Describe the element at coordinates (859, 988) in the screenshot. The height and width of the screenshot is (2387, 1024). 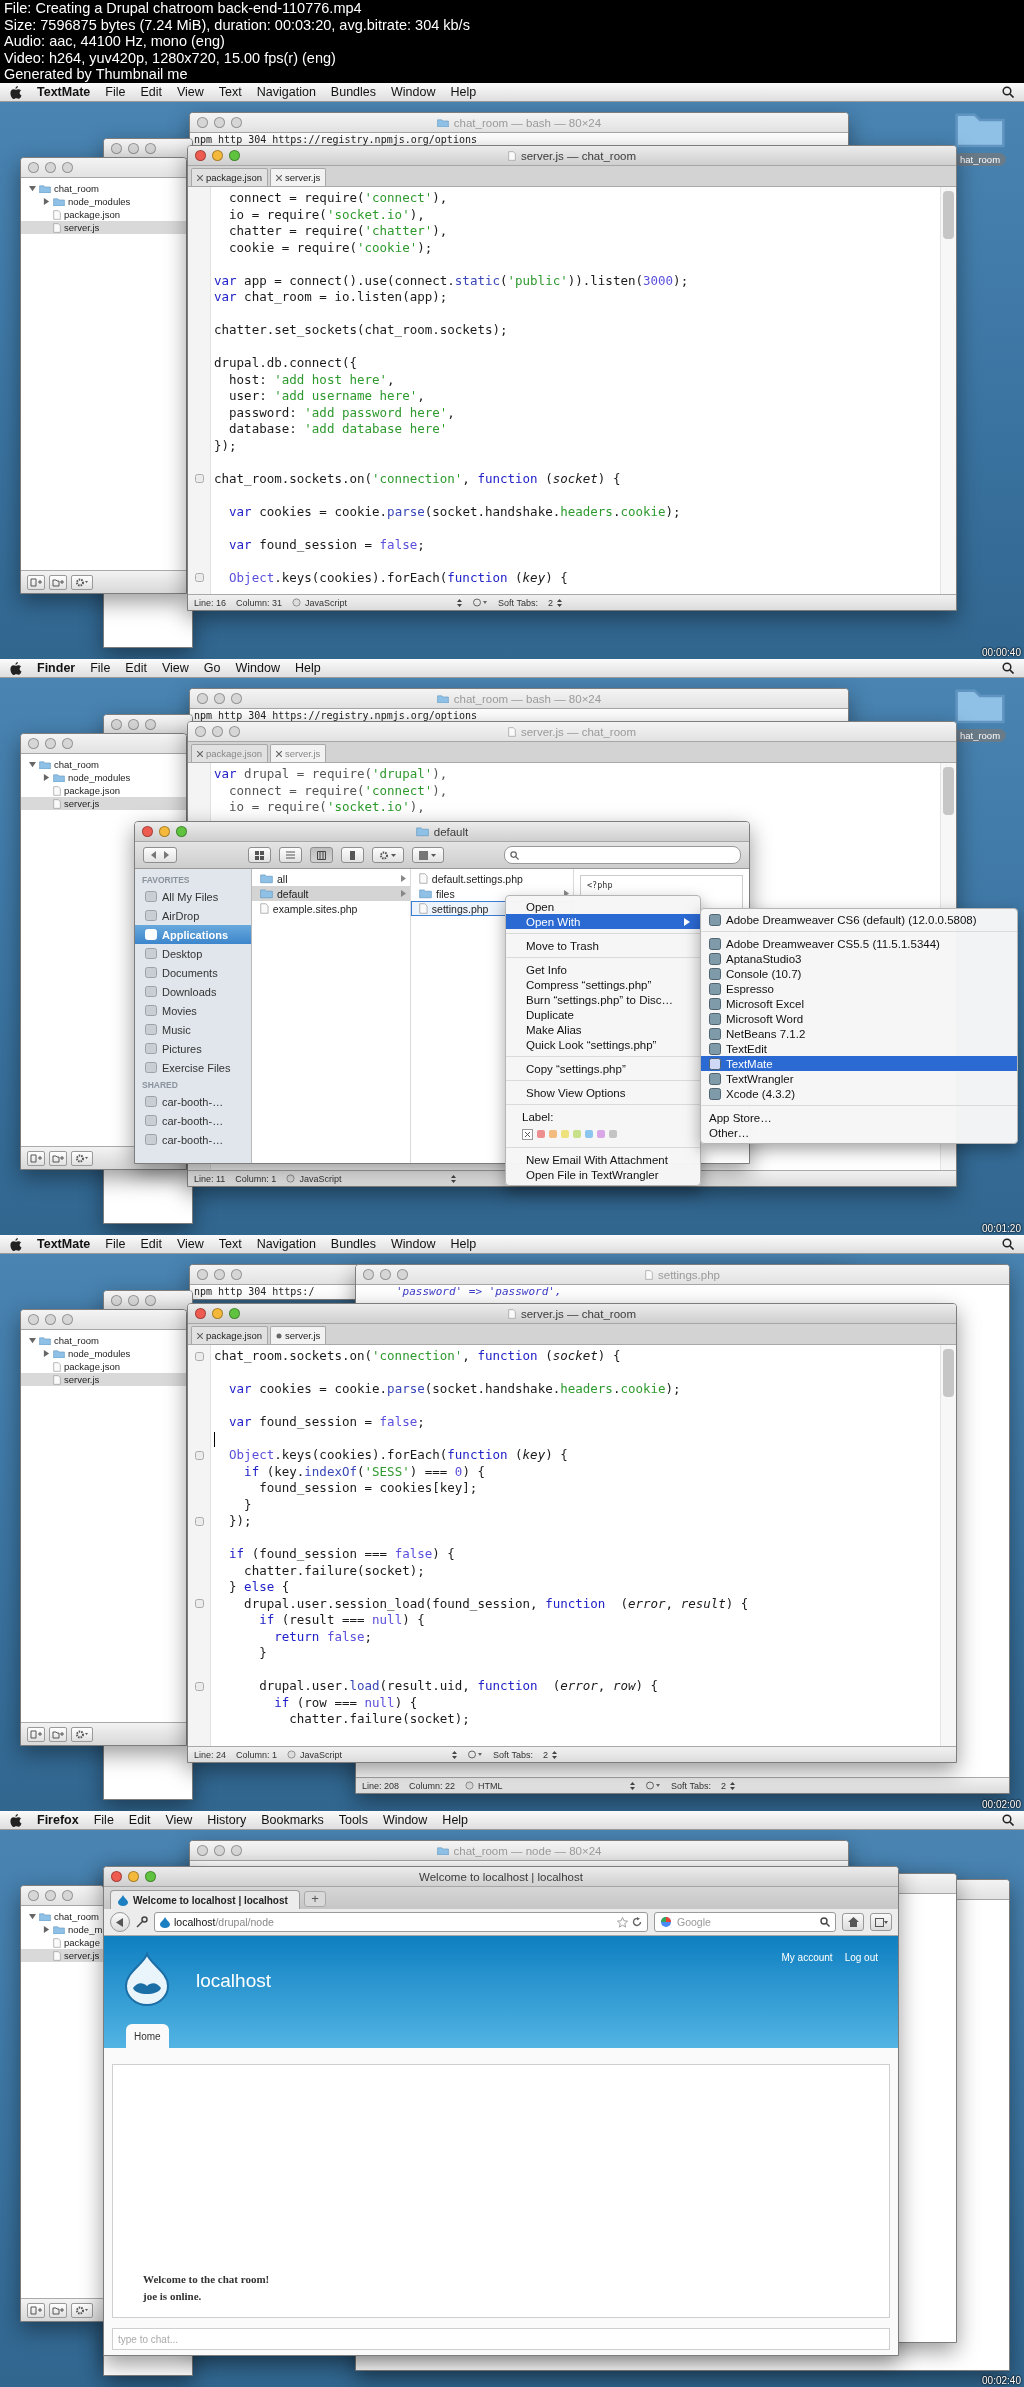
I see `menu-item: Espresso` at that location.